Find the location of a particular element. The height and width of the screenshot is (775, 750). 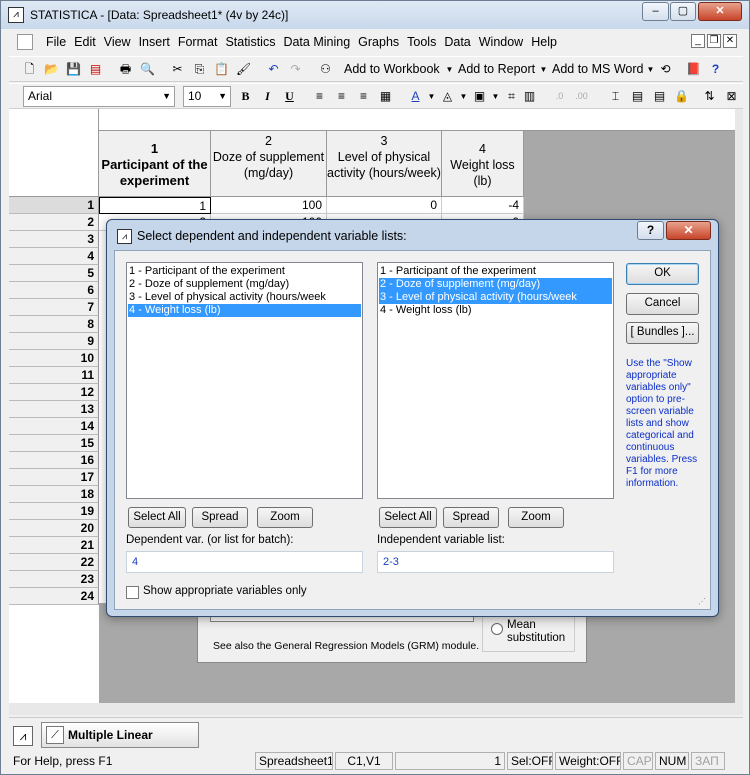

mdi-minimize-button: _ is located at coordinates (698, 41).